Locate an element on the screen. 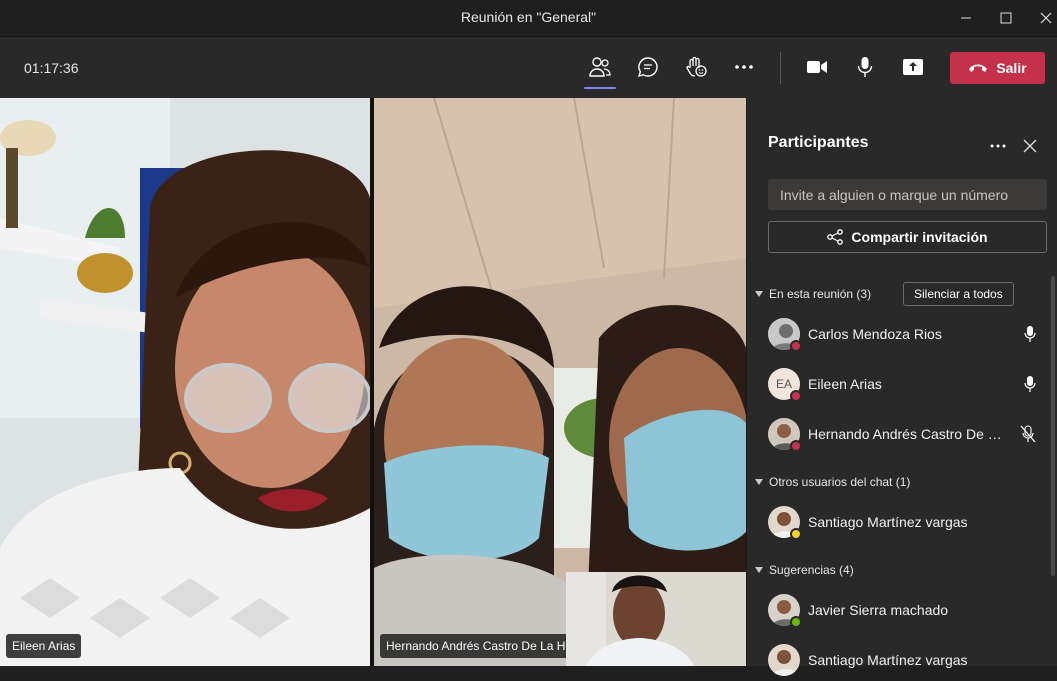 The width and height of the screenshot is (1057, 681). chat-button is located at coordinates (648, 67).